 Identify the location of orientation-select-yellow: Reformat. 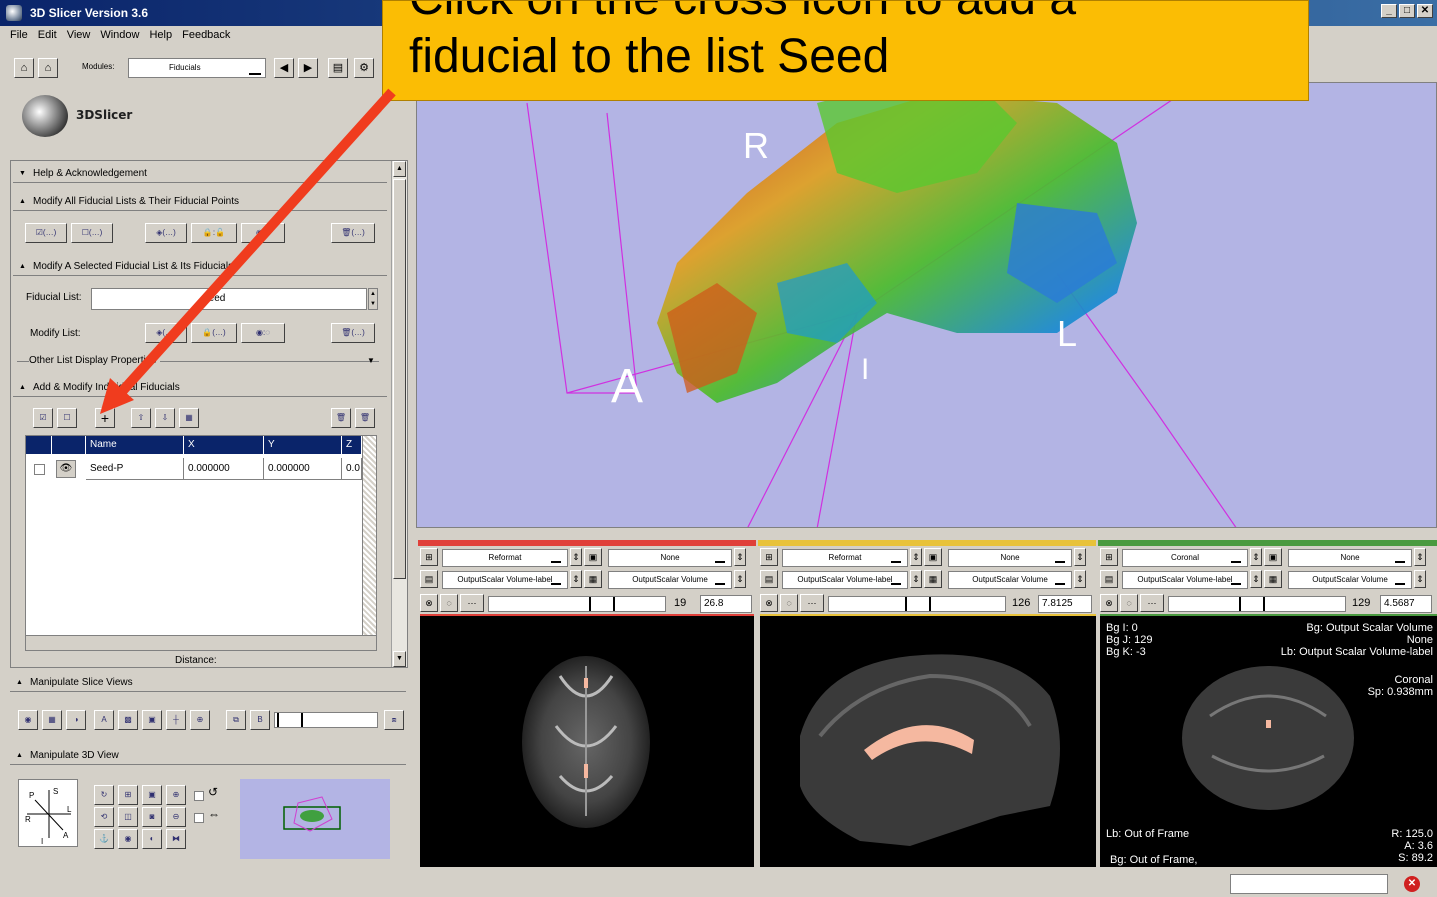
(845, 558).